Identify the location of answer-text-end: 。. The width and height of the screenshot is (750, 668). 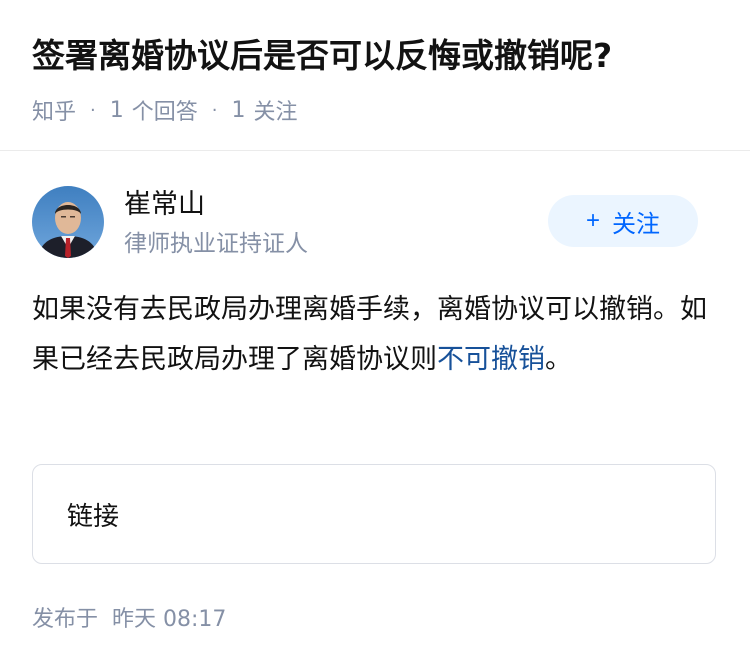
(558, 359).